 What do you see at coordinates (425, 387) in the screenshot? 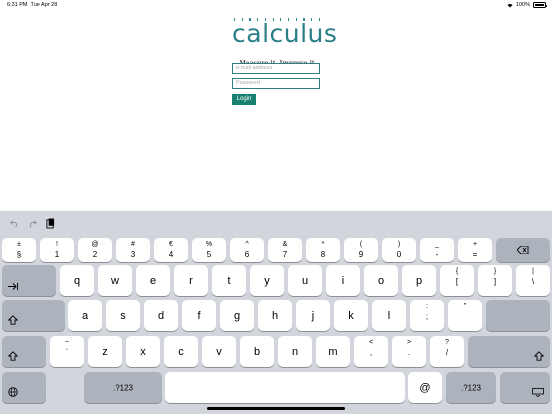
I see `key-at: @` at bounding box center [425, 387].